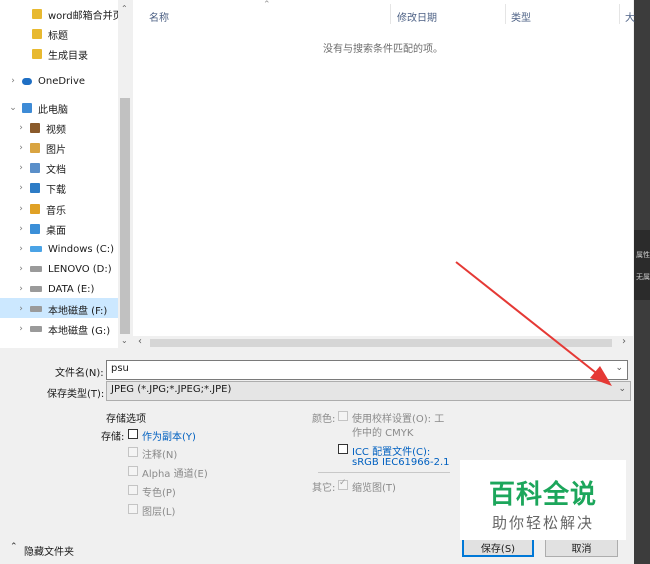 The width and height of the screenshot is (650, 564). Describe the element at coordinates (126, 419) in the screenshot. I see `save-options-heading: 存储选项` at that location.